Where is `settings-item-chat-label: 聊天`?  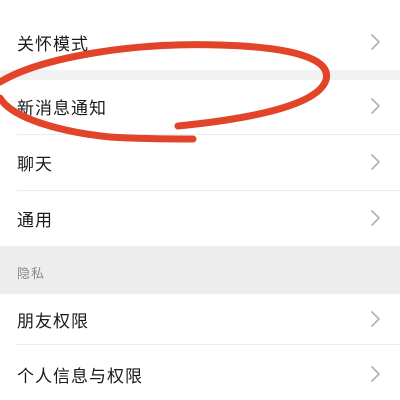
settings-item-chat-label: 聊天 is located at coordinates (35, 165).